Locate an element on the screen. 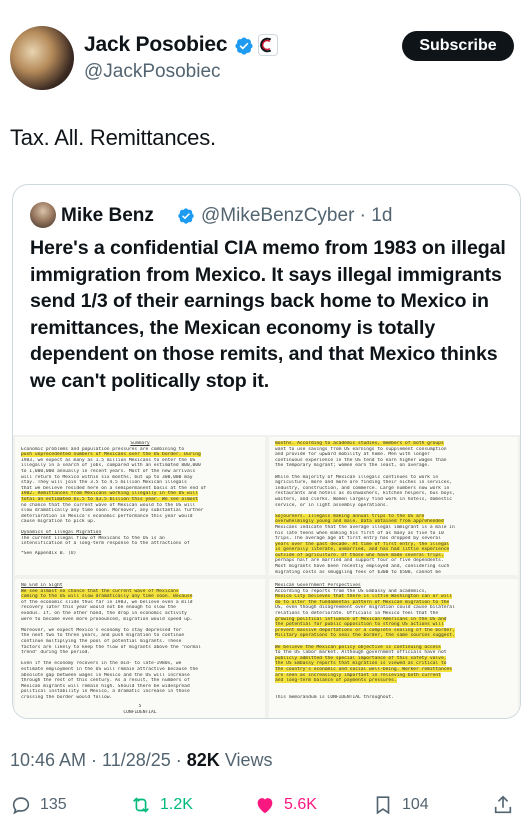  repost-button: 1.2K is located at coordinates (161, 805).